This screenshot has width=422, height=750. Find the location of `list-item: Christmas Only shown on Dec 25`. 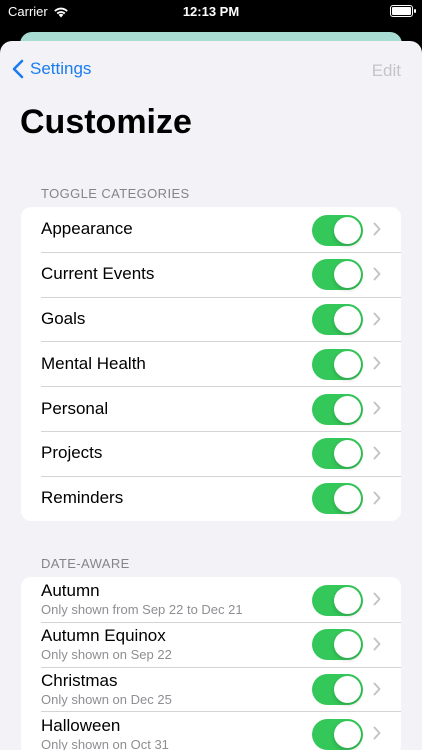

list-item: Christmas Only shown on Dec 25 is located at coordinates (211, 689).